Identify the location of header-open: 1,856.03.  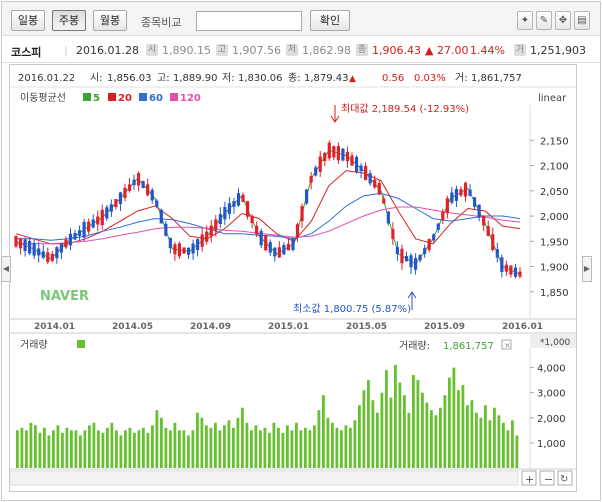
(129, 78).